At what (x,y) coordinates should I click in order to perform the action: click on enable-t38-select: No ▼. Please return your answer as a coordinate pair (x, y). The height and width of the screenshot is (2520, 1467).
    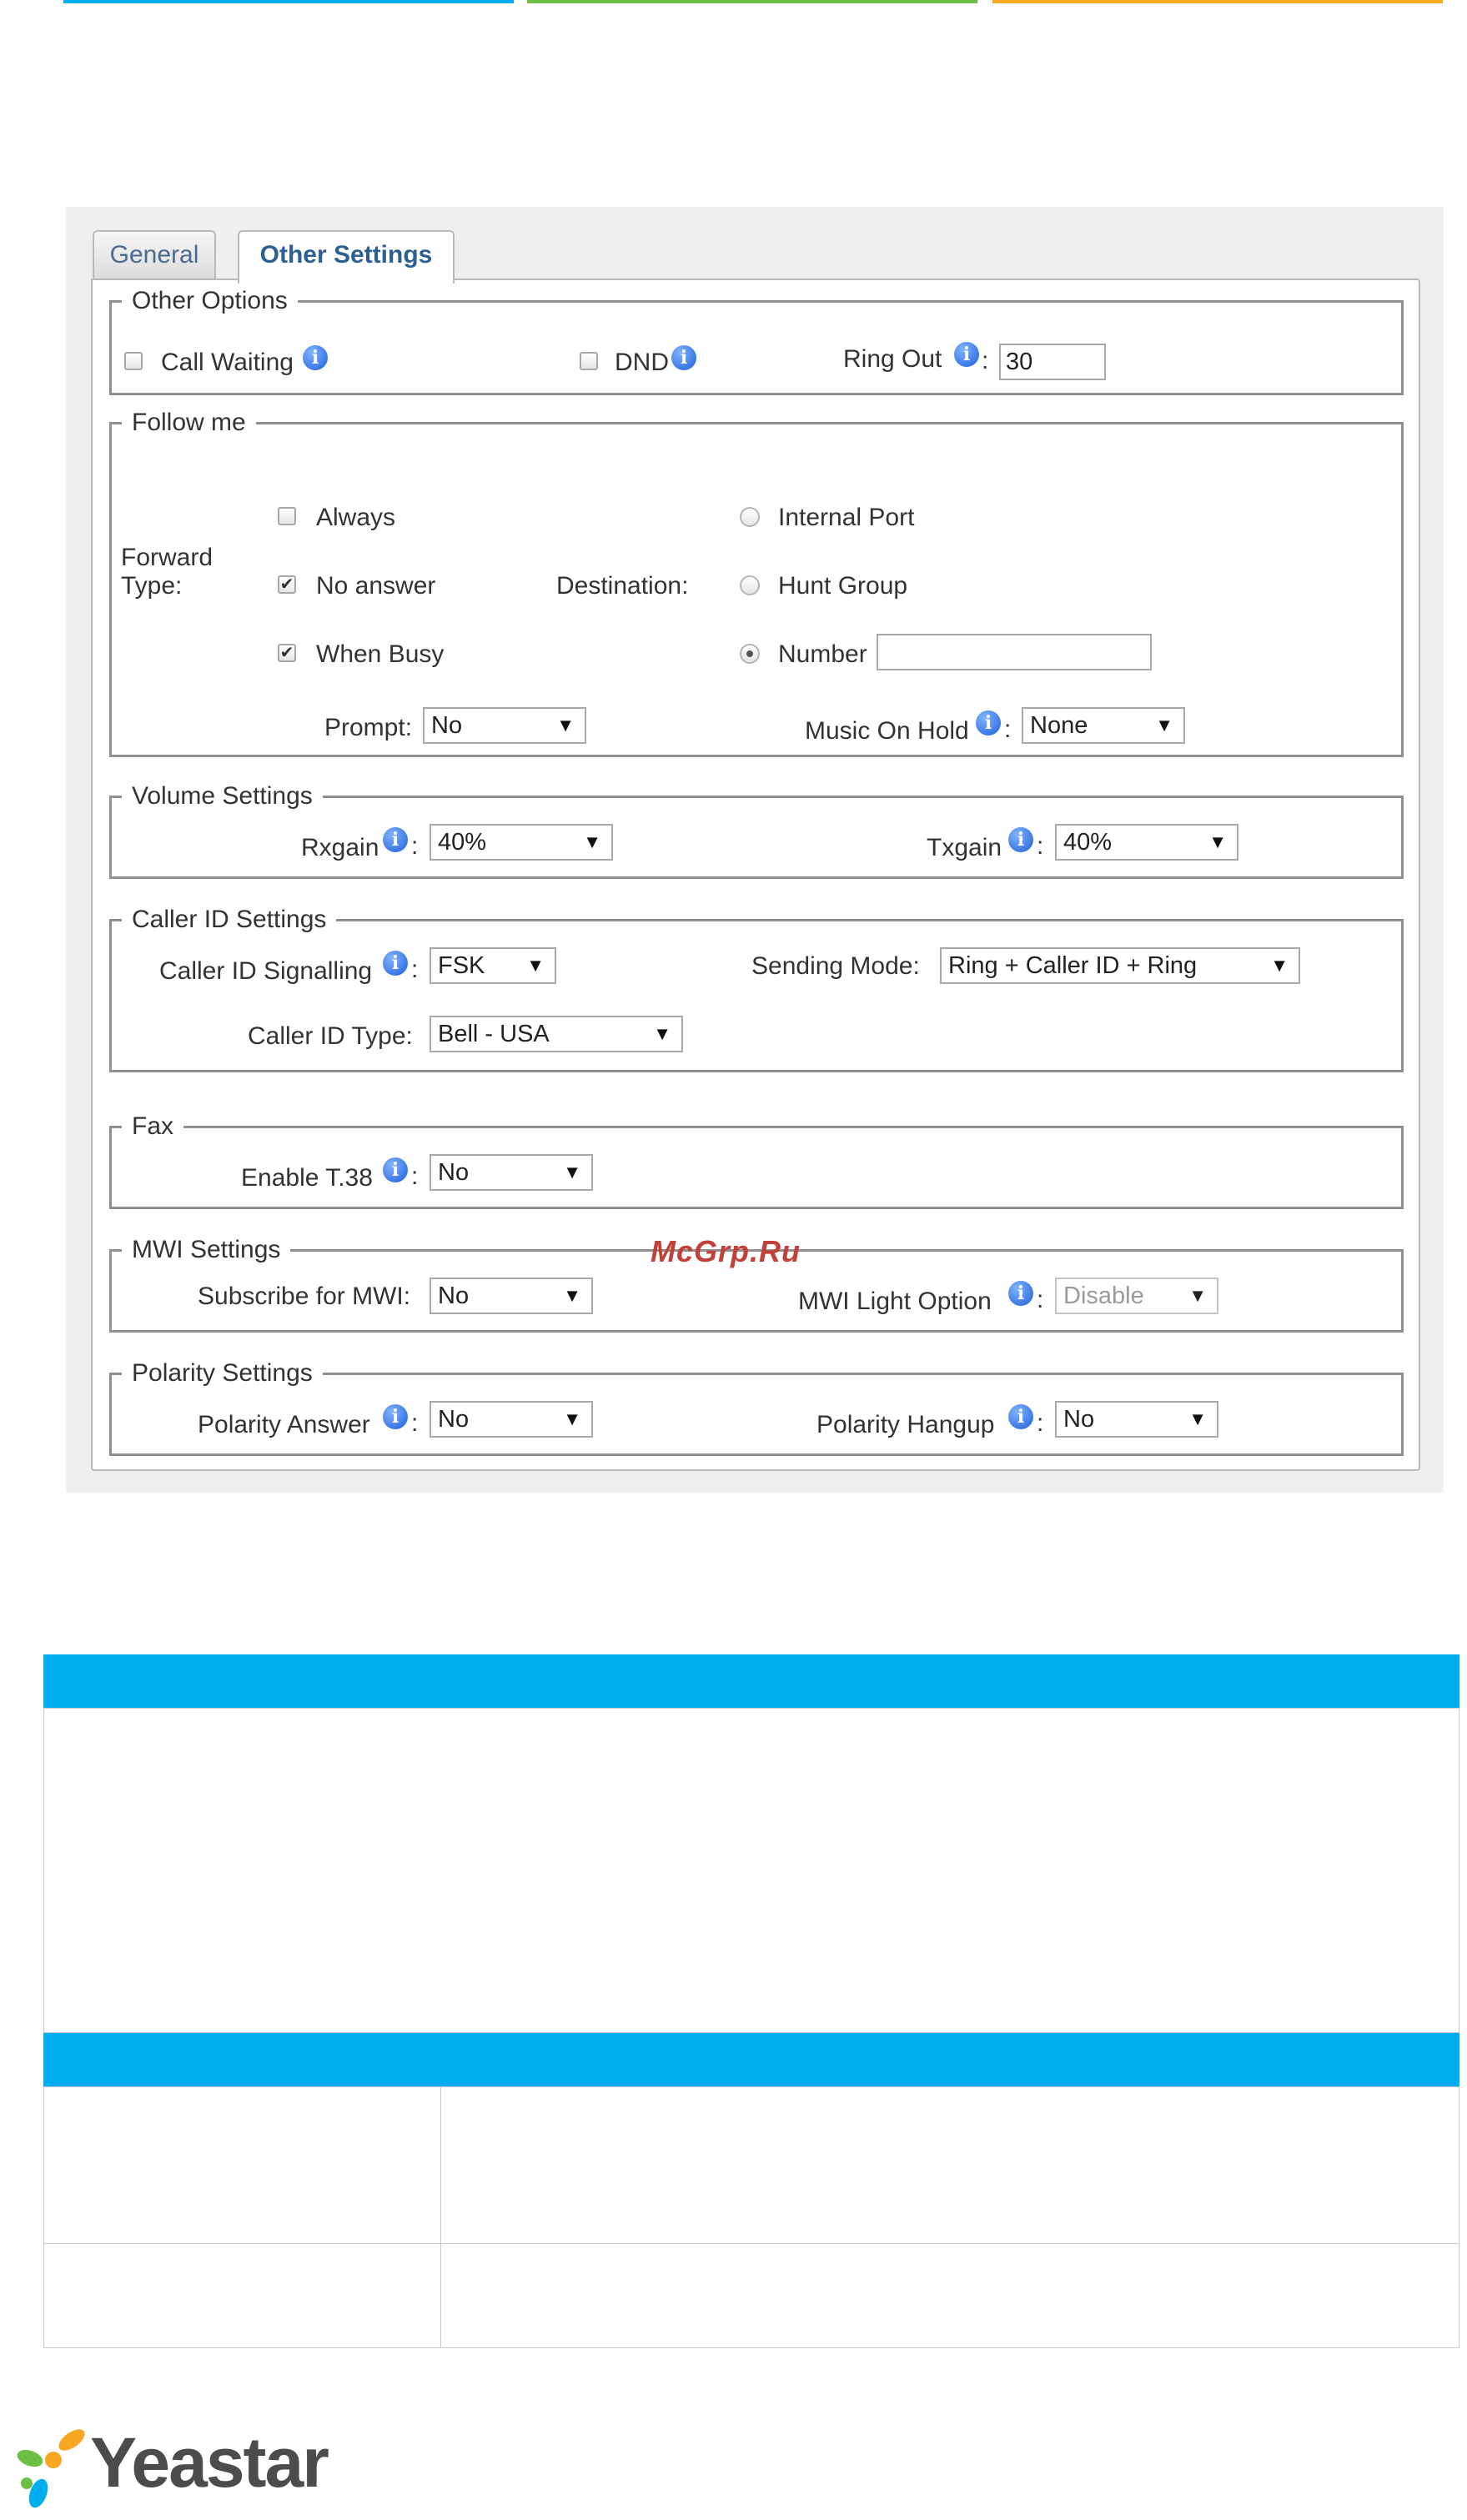
    Looking at the image, I should click on (511, 1172).